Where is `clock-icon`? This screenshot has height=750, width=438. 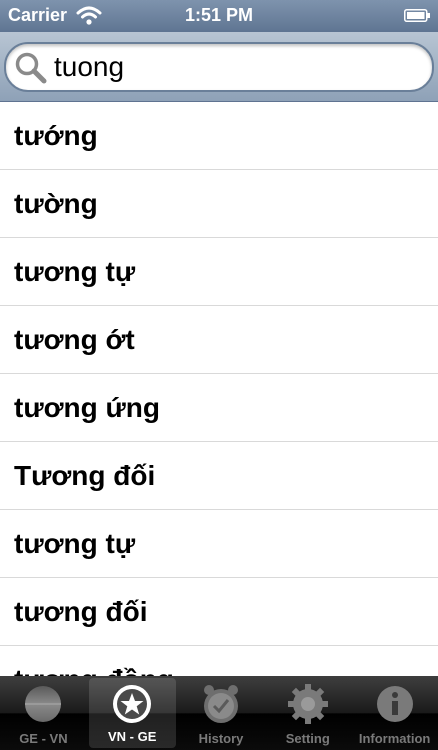
clock-icon is located at coordinates (220, 704).